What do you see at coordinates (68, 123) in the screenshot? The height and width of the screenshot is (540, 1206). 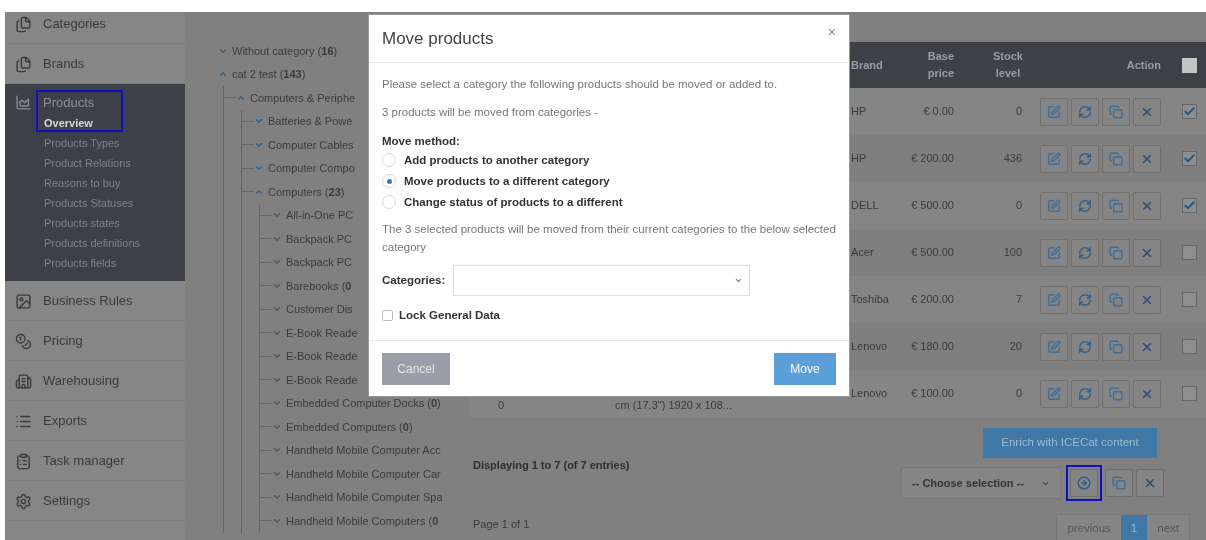 I see `nav-subitem: Overview` at bounding box center [68, 123].